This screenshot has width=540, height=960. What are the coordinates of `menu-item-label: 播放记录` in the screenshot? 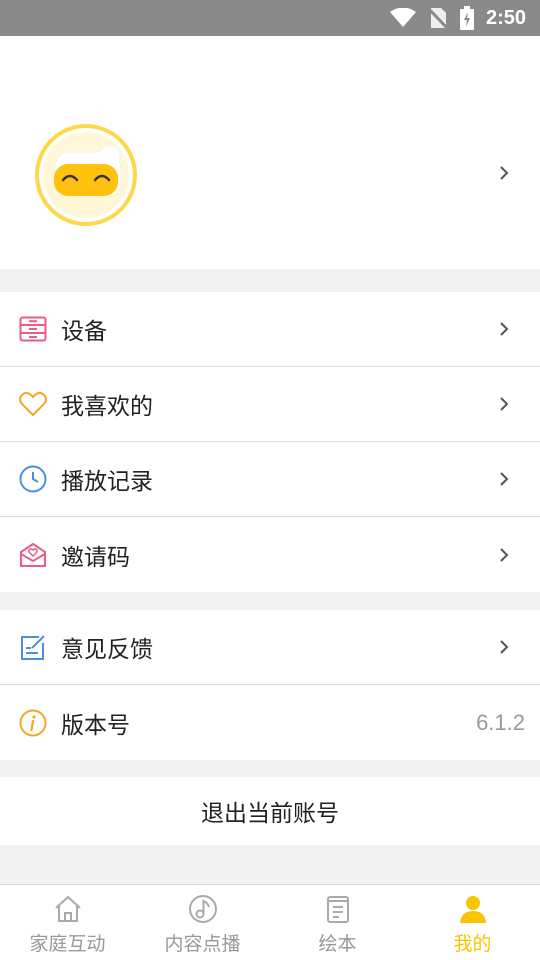 It's located at (107, 482).